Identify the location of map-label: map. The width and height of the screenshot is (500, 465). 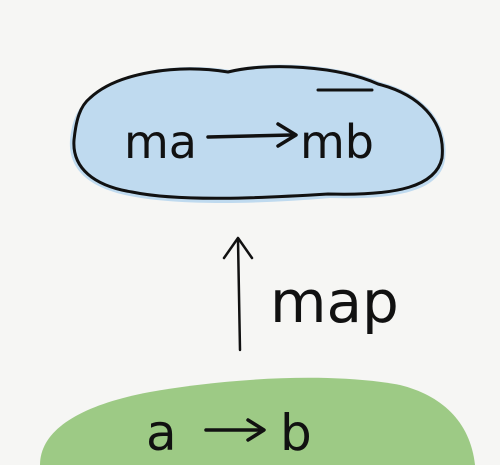
(334, 302).